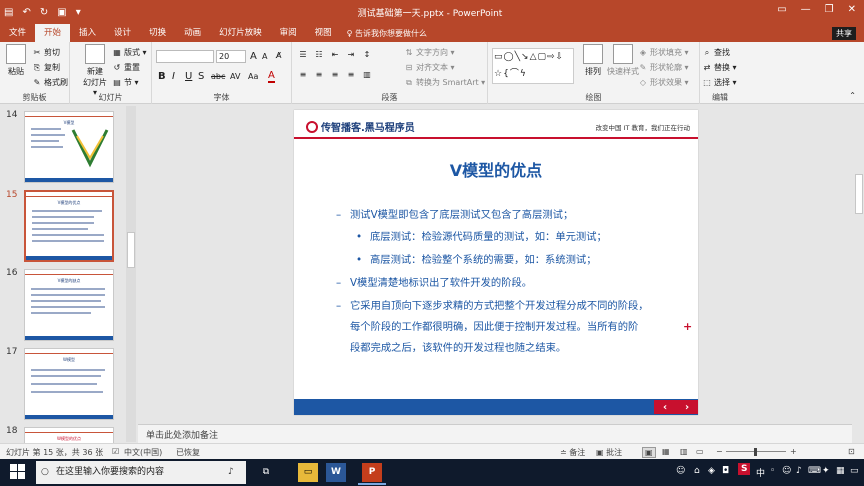  Describe the element at coordinates (716, 52) in the screenshot. I see `find-button: ⌕ 查找` at that location.